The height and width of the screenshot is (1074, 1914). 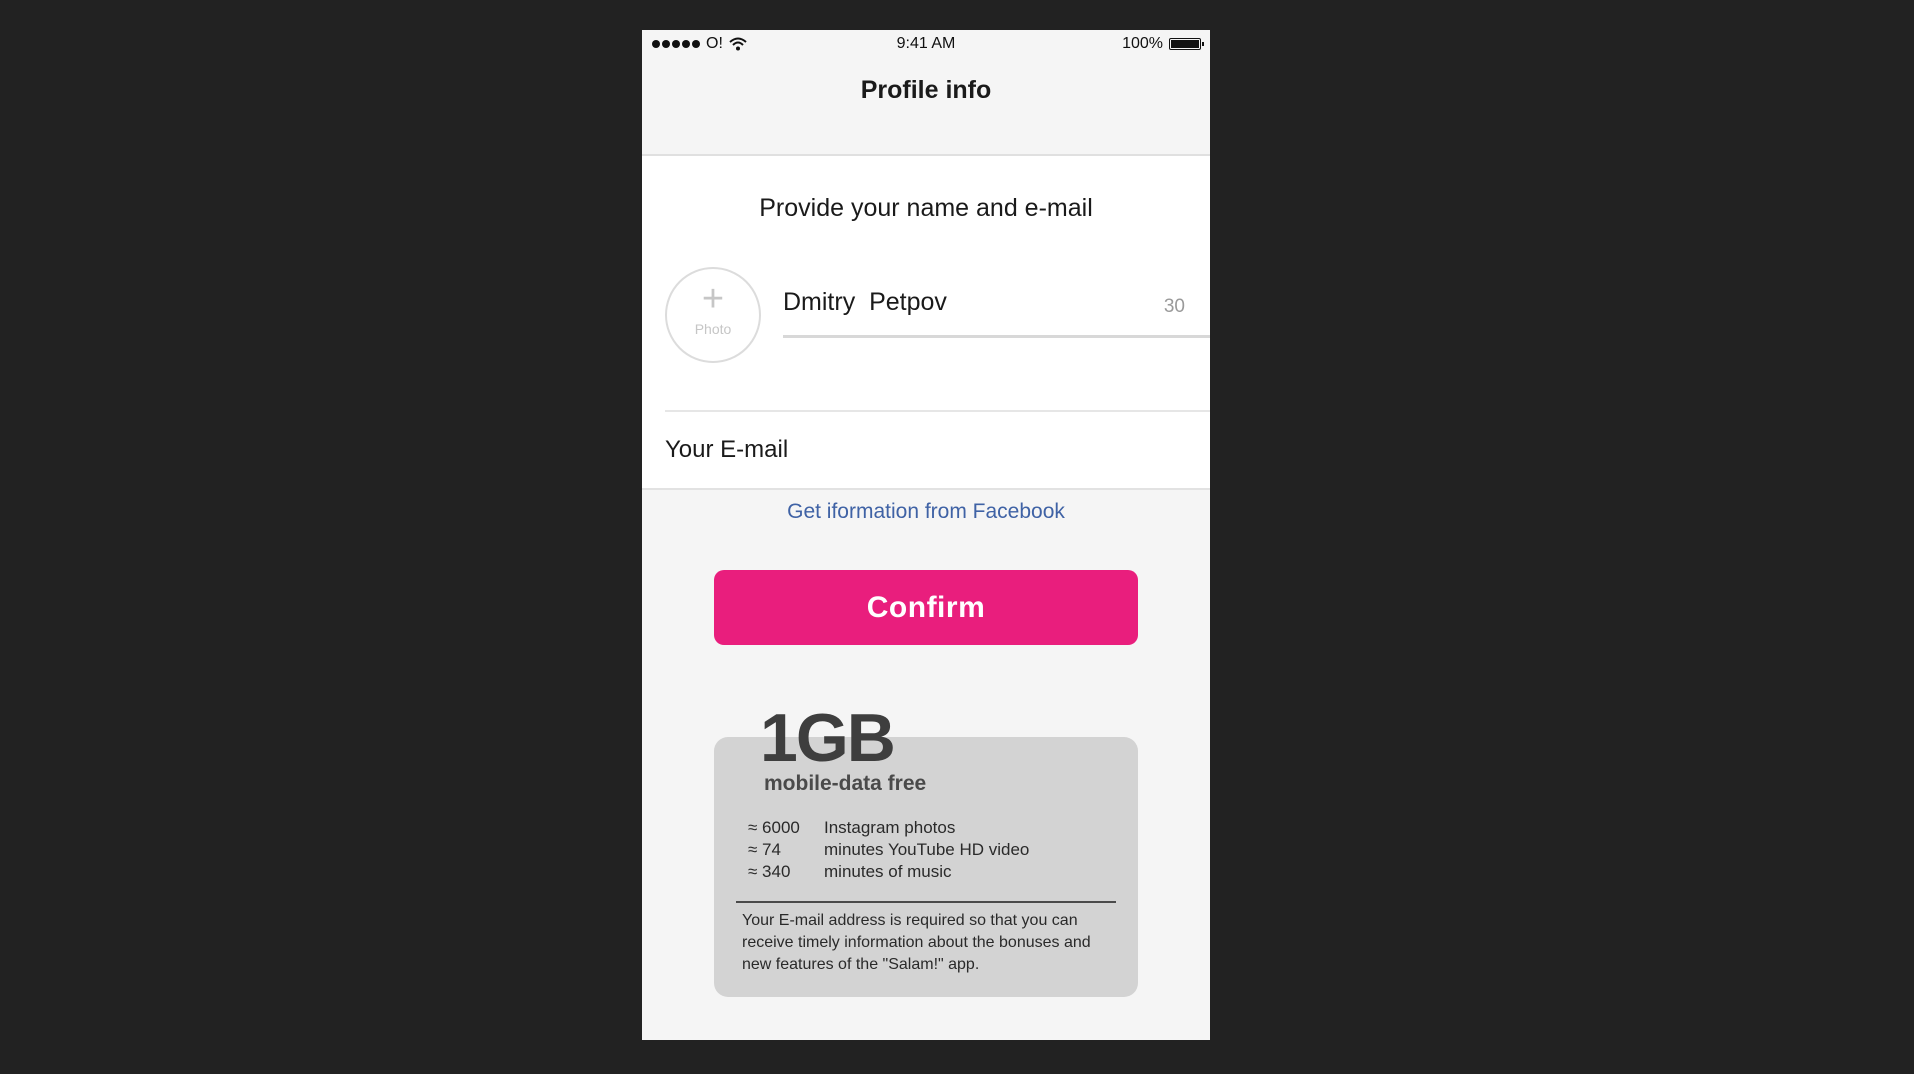 I want to click on status-bar: O! 9:41 AM 100%, so click(x=926, y=45).